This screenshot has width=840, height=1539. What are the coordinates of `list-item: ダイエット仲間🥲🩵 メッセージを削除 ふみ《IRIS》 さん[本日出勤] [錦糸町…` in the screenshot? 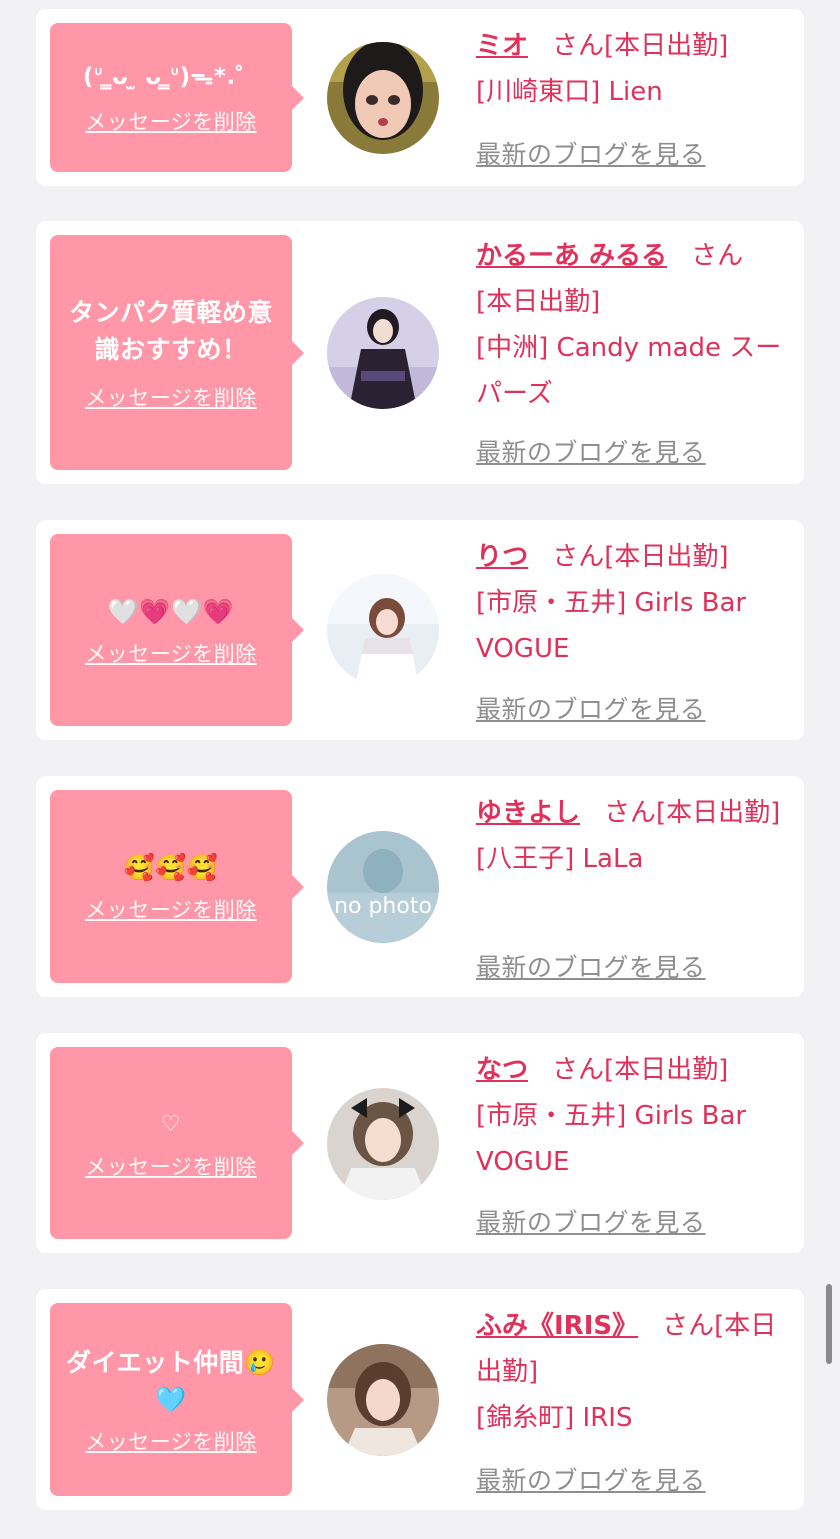 It's located at (420, 1399).